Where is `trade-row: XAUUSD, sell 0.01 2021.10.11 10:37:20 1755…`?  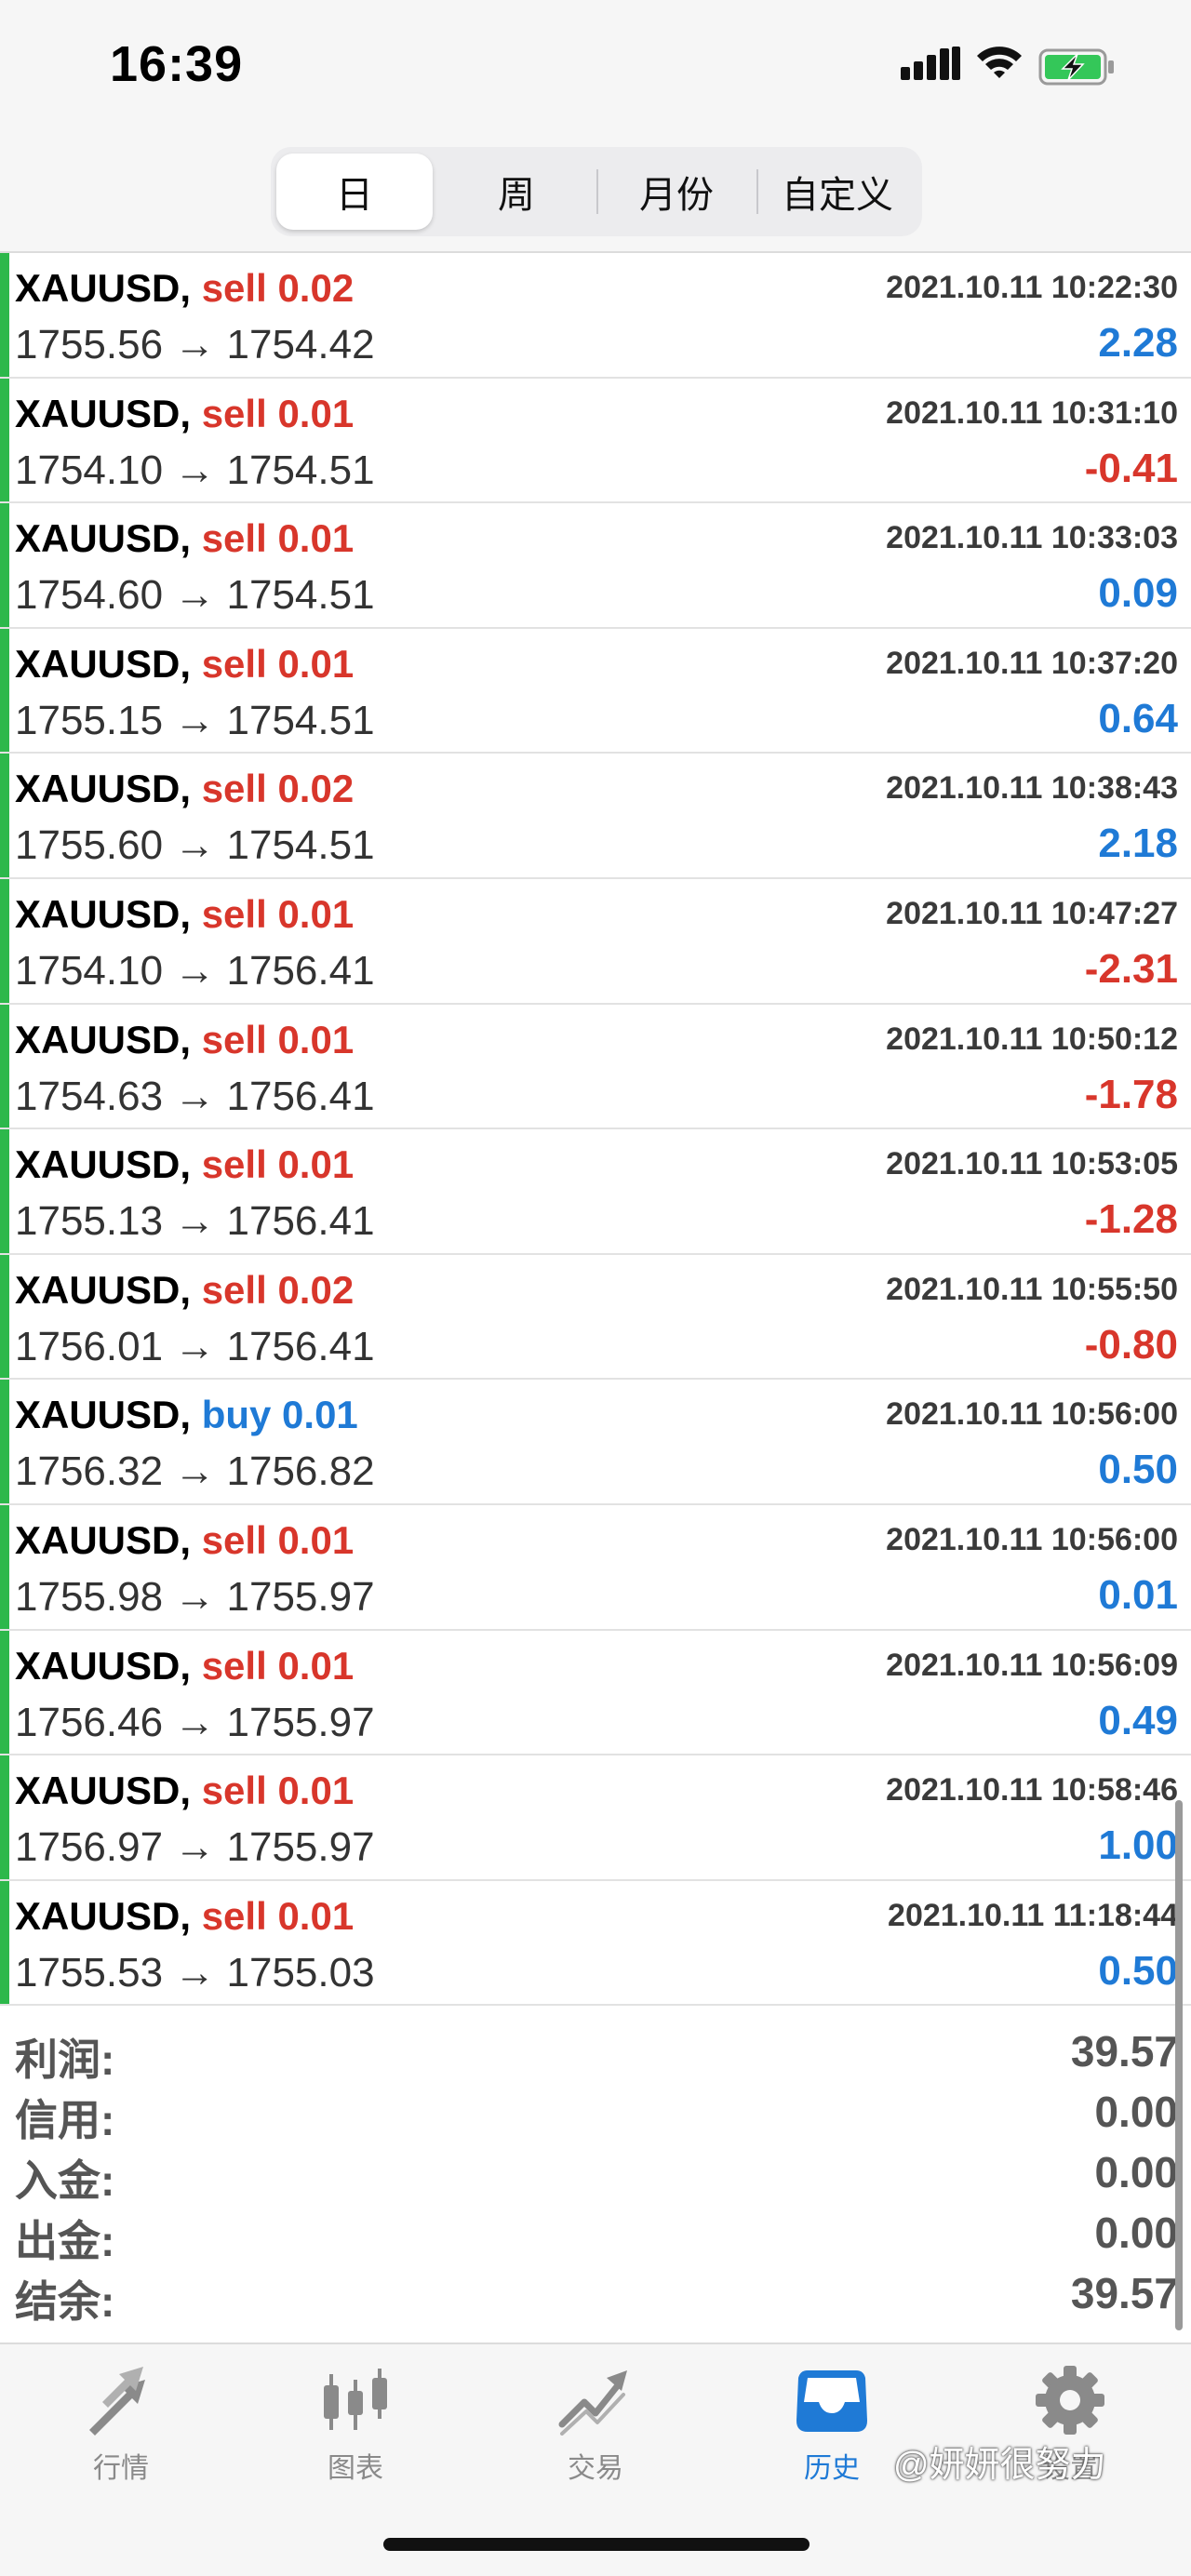
trade-row: XAUUSD, sell 0.01 2021.10.11 10:37:20 1755… is located at coordinates (595, 691).